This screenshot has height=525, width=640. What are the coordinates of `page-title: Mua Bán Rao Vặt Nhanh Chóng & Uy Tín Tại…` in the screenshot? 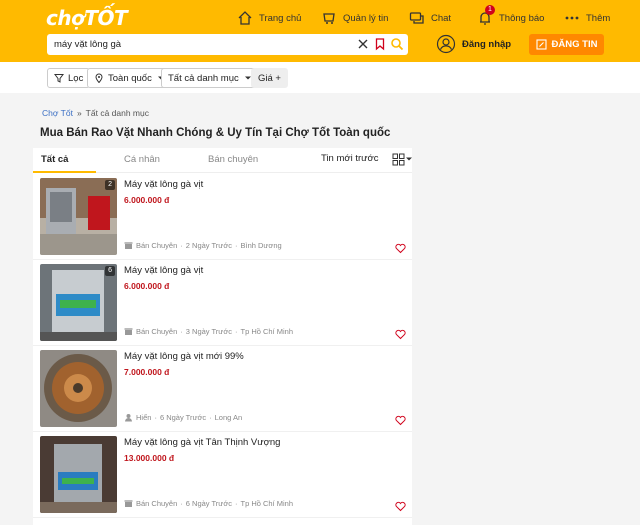 It's located at (215, 133).